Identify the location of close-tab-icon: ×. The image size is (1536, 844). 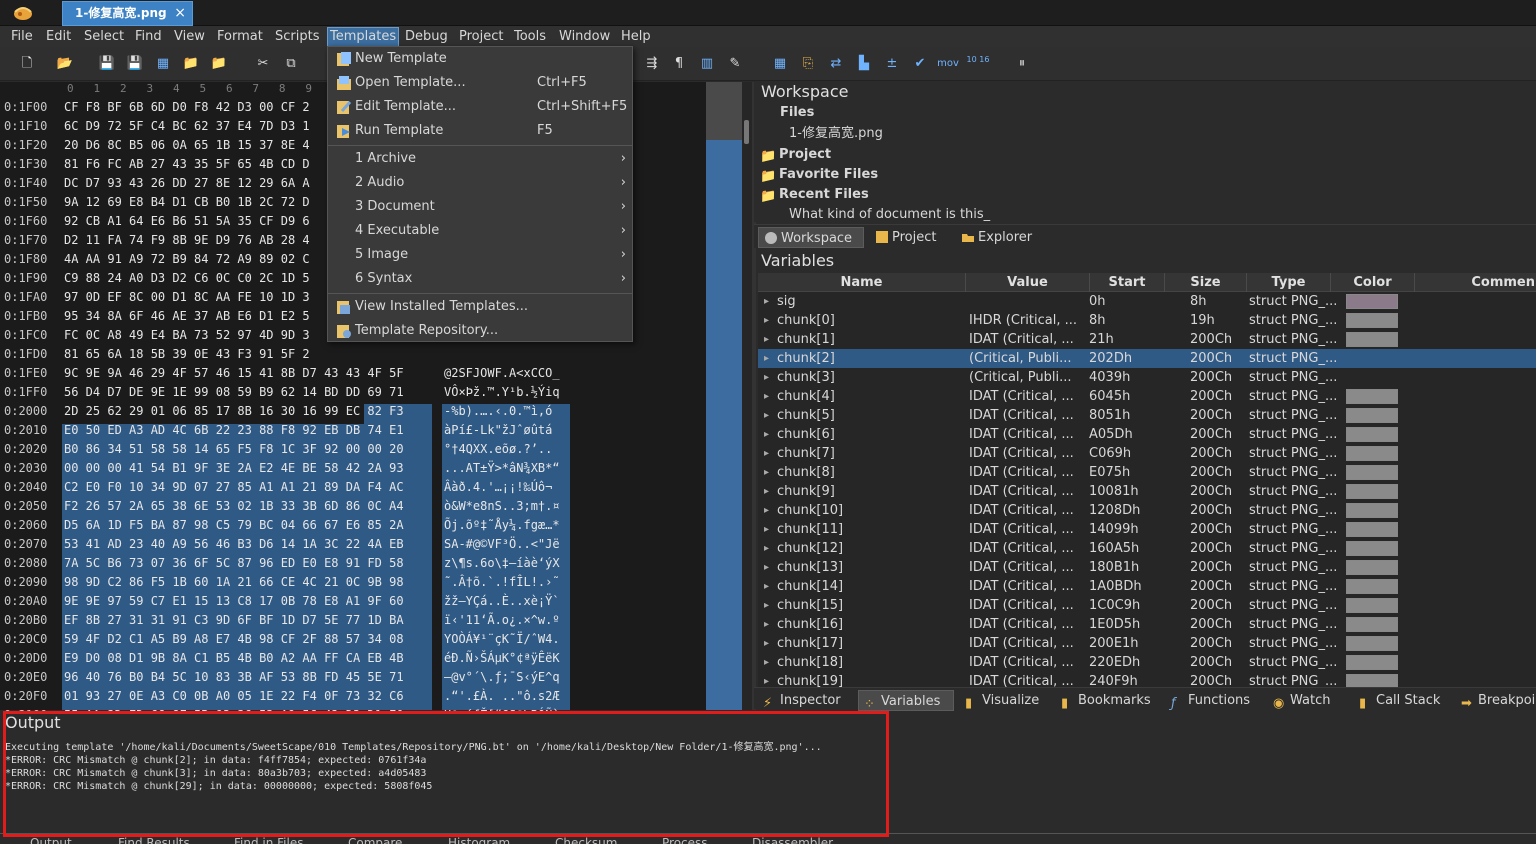
(180, 13).